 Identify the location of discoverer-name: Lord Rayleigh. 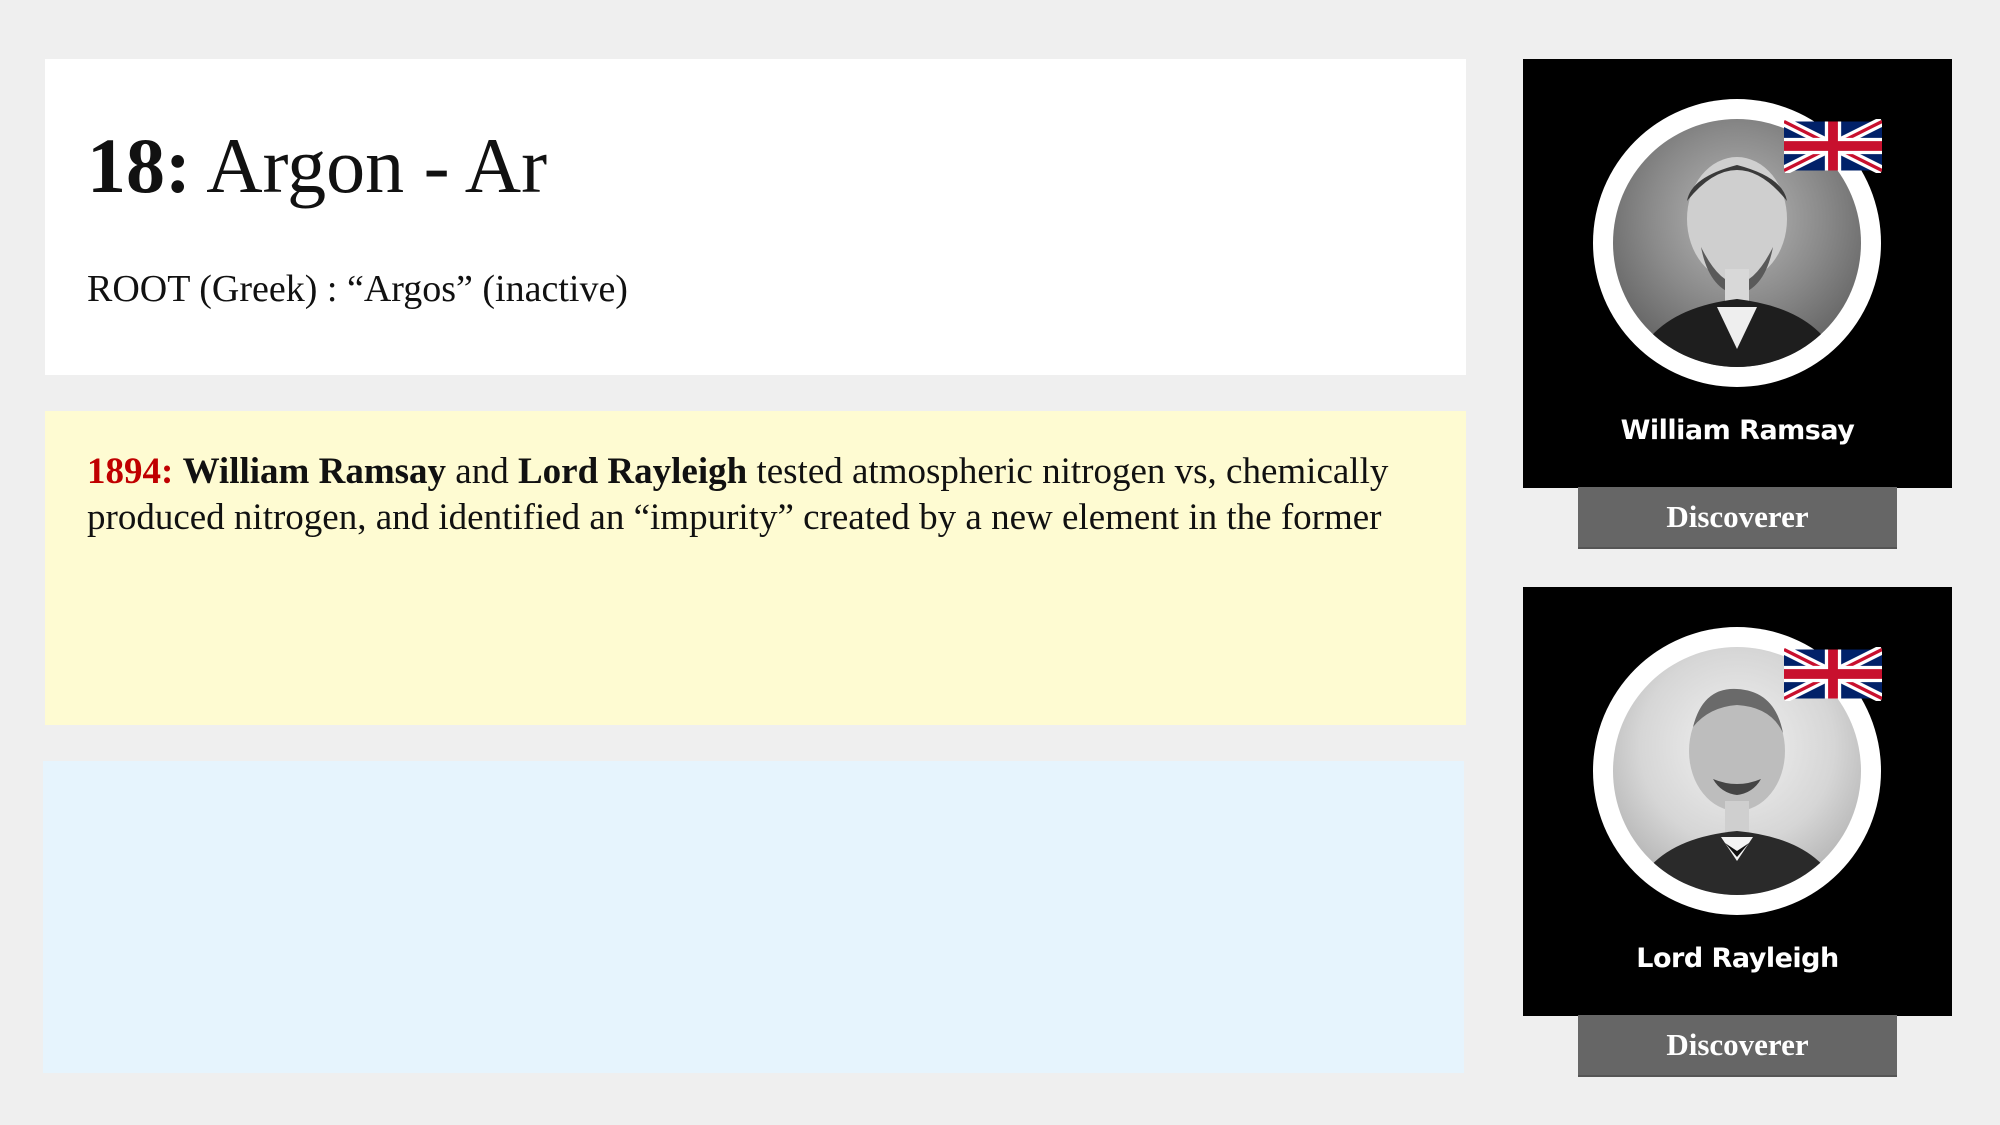
(1737, 958).